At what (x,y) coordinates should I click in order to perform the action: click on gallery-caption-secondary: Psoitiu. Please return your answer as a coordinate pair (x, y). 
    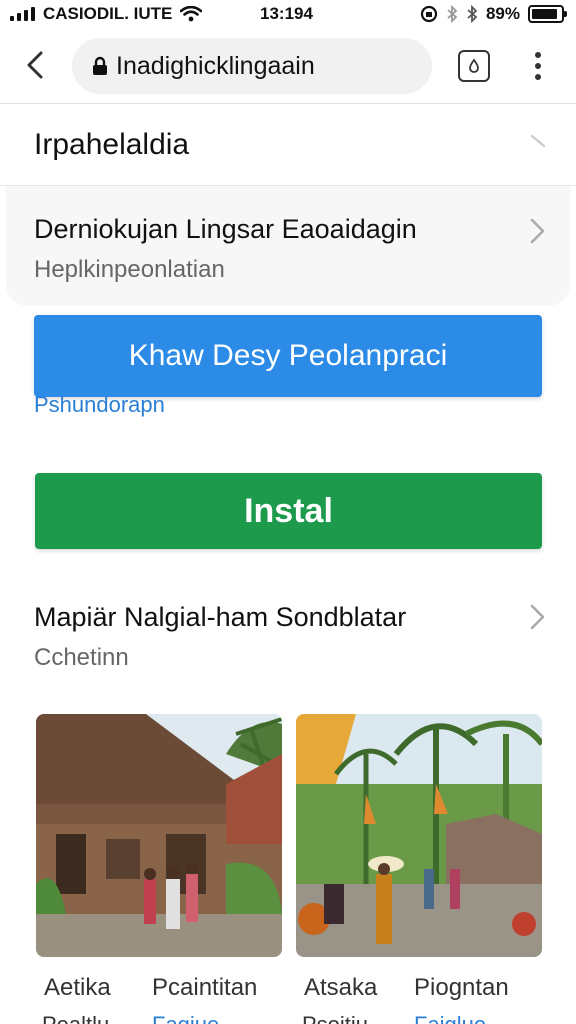
    Looking at the image, I should click on (335, 1018).